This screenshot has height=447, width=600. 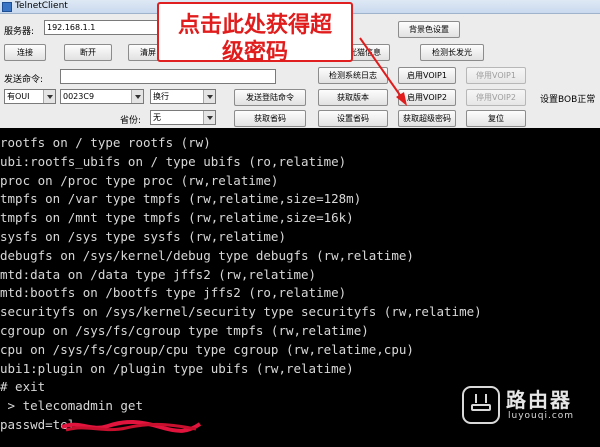 What do you see at coordinates (79, 96) in the screenshot?
I see `code-select-value: 0023C9` at bounding box center [79, 96].